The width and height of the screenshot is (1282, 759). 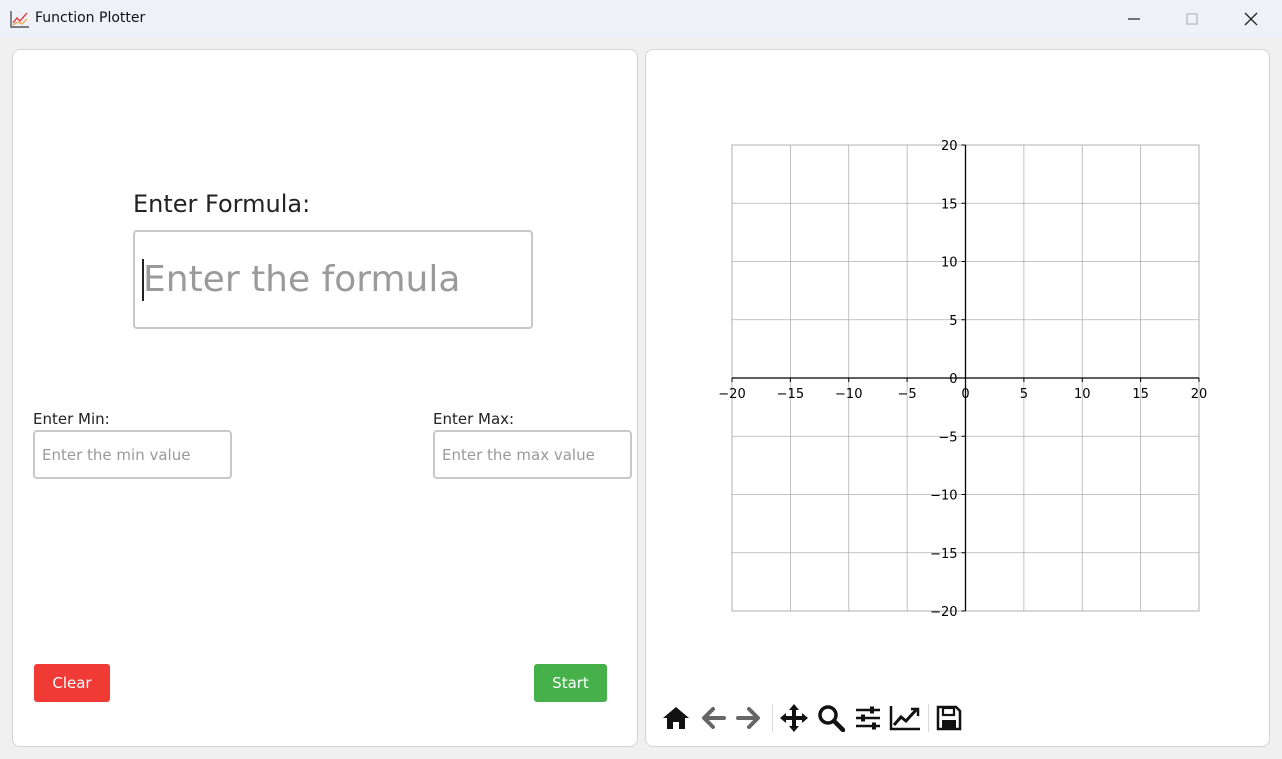 What do you see at coordinates (943, 554) in the screenshot?
I see `y-tick-label: −15` at bounding box center [943, 554].